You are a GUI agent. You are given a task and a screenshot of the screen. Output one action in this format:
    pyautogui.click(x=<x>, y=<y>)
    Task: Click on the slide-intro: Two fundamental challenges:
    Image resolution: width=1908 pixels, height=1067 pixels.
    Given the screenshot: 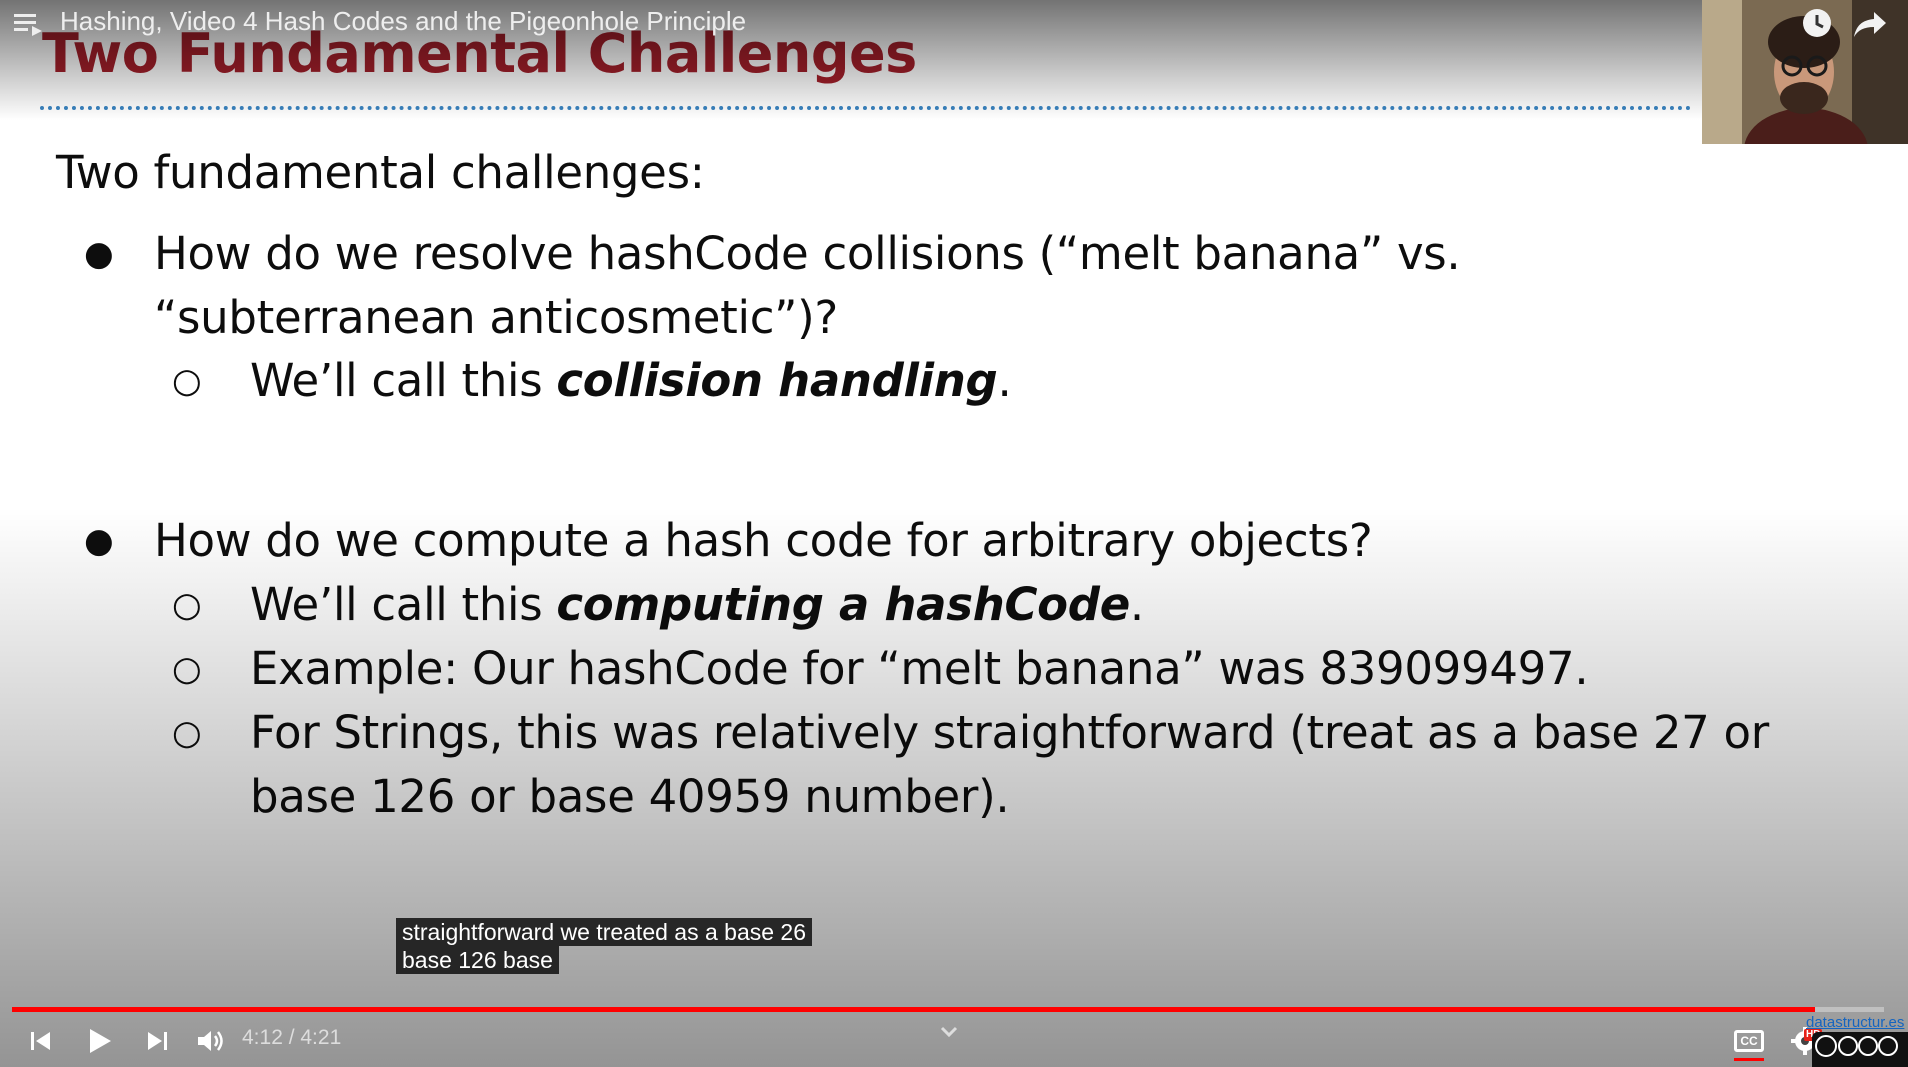 What is the action you would take?
    pyautogui.click(x=380, y=172)
    